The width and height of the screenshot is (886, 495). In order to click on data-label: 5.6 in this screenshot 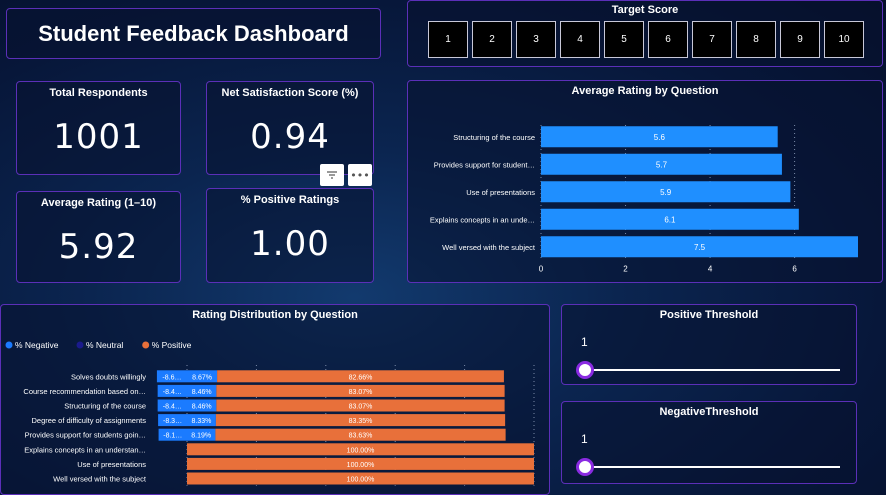, I will do `click(660, 137)`.